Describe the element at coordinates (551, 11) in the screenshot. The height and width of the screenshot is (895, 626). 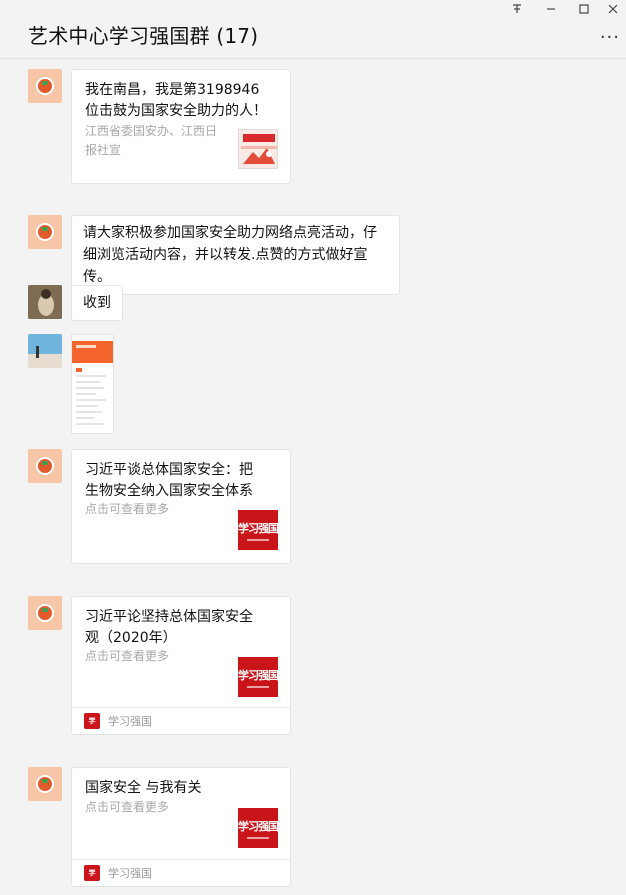
I see `minimize-icon` at that location.